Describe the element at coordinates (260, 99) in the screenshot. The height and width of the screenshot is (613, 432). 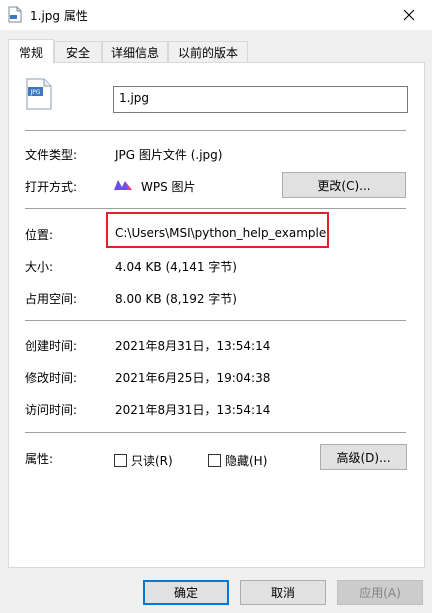
I see `file-name-input: 1.jpg` at that location.